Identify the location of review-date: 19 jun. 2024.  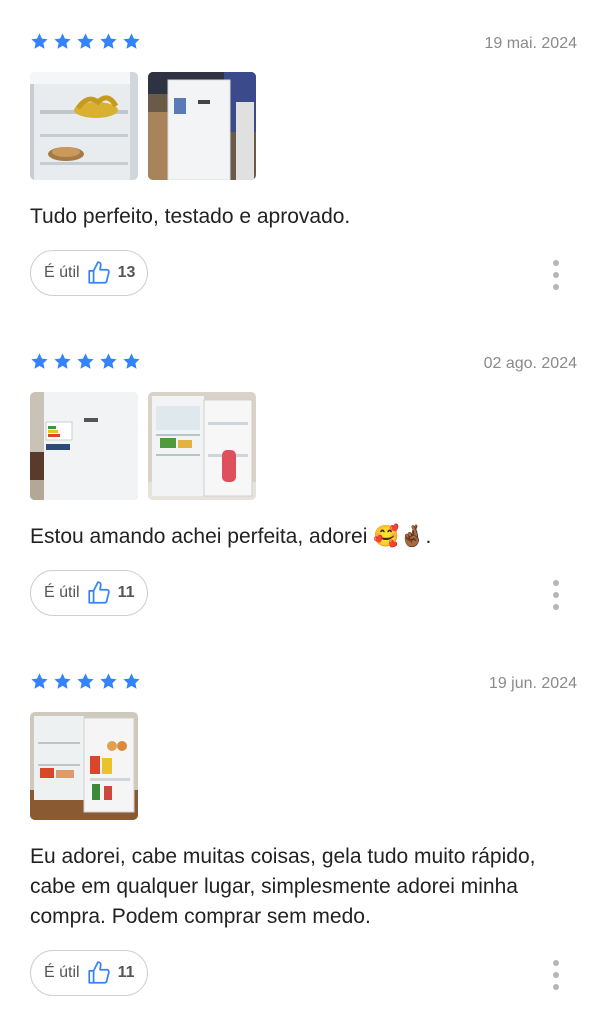
(532, 683).